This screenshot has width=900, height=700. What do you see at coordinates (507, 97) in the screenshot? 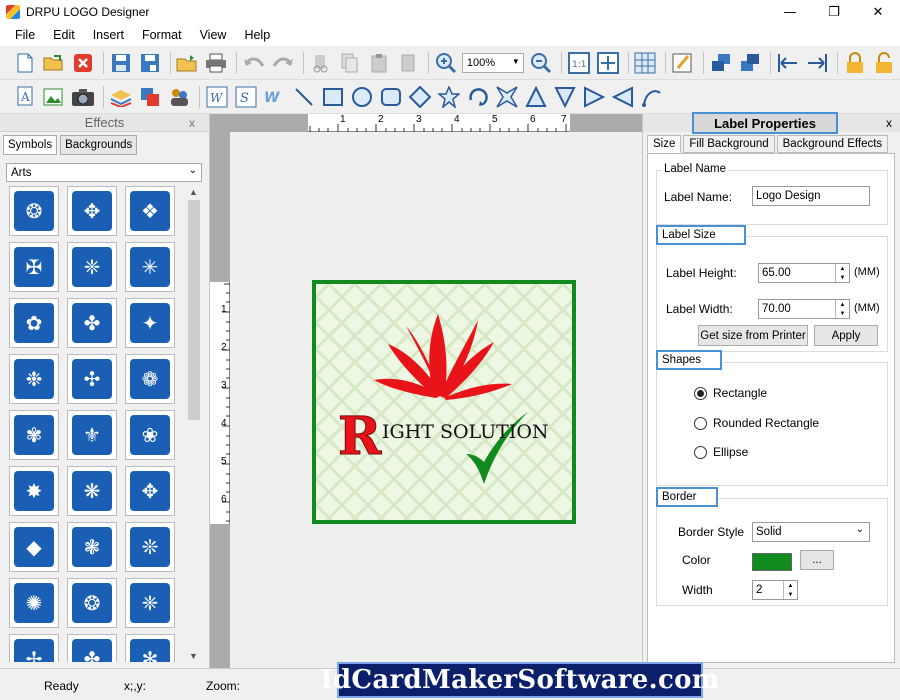
I see `burst-tool-icon` at bounding box center [507, 97].